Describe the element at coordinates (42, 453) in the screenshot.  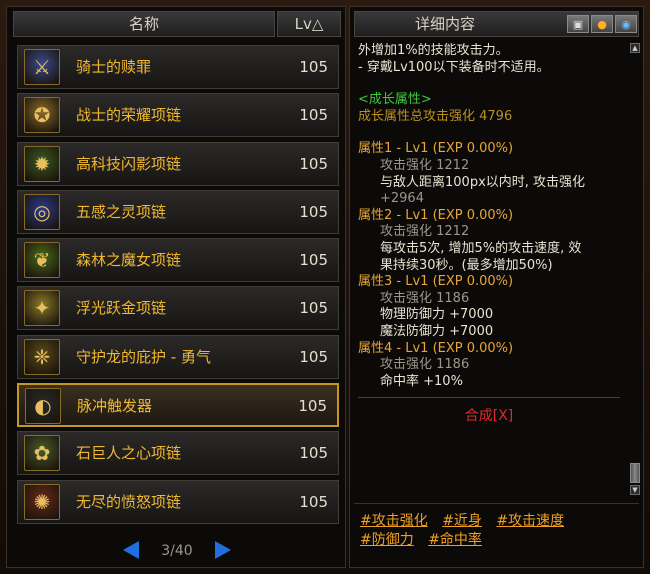
I see `golem-heart-necklace-icon: ✿` at that location.